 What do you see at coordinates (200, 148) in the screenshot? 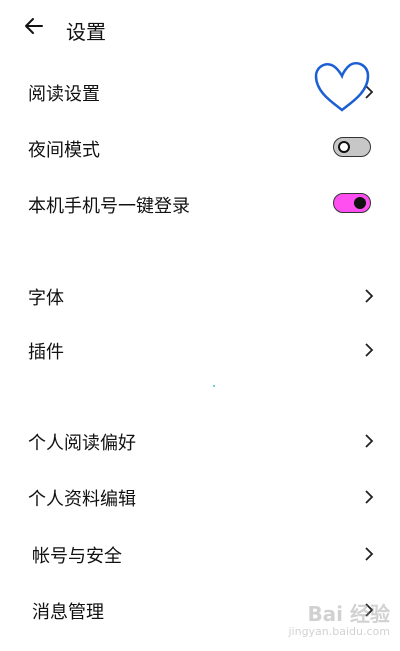
I see `setting-row-night-mode: 夜间模式` at bounding box center [200, 148].